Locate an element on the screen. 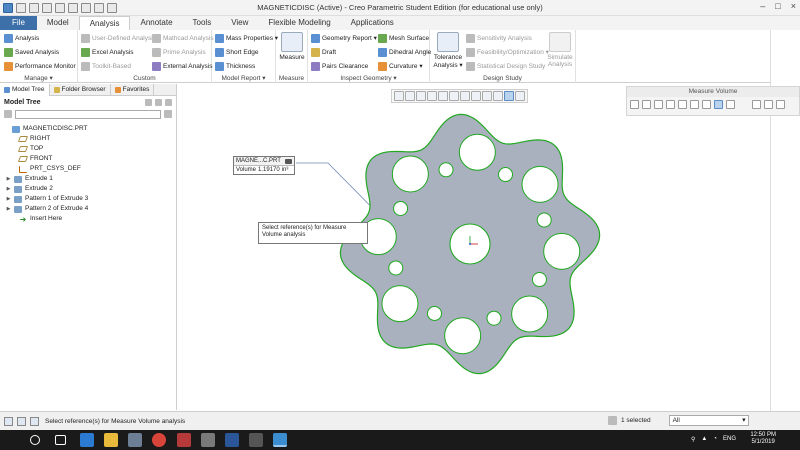 Image resolution: width=800 pixels, height=450 pixels. tab-view: View is located at coordinates (239, 23).